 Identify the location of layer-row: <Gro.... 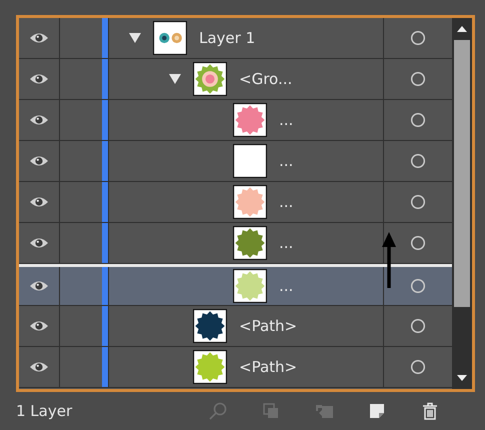
(235, 79).